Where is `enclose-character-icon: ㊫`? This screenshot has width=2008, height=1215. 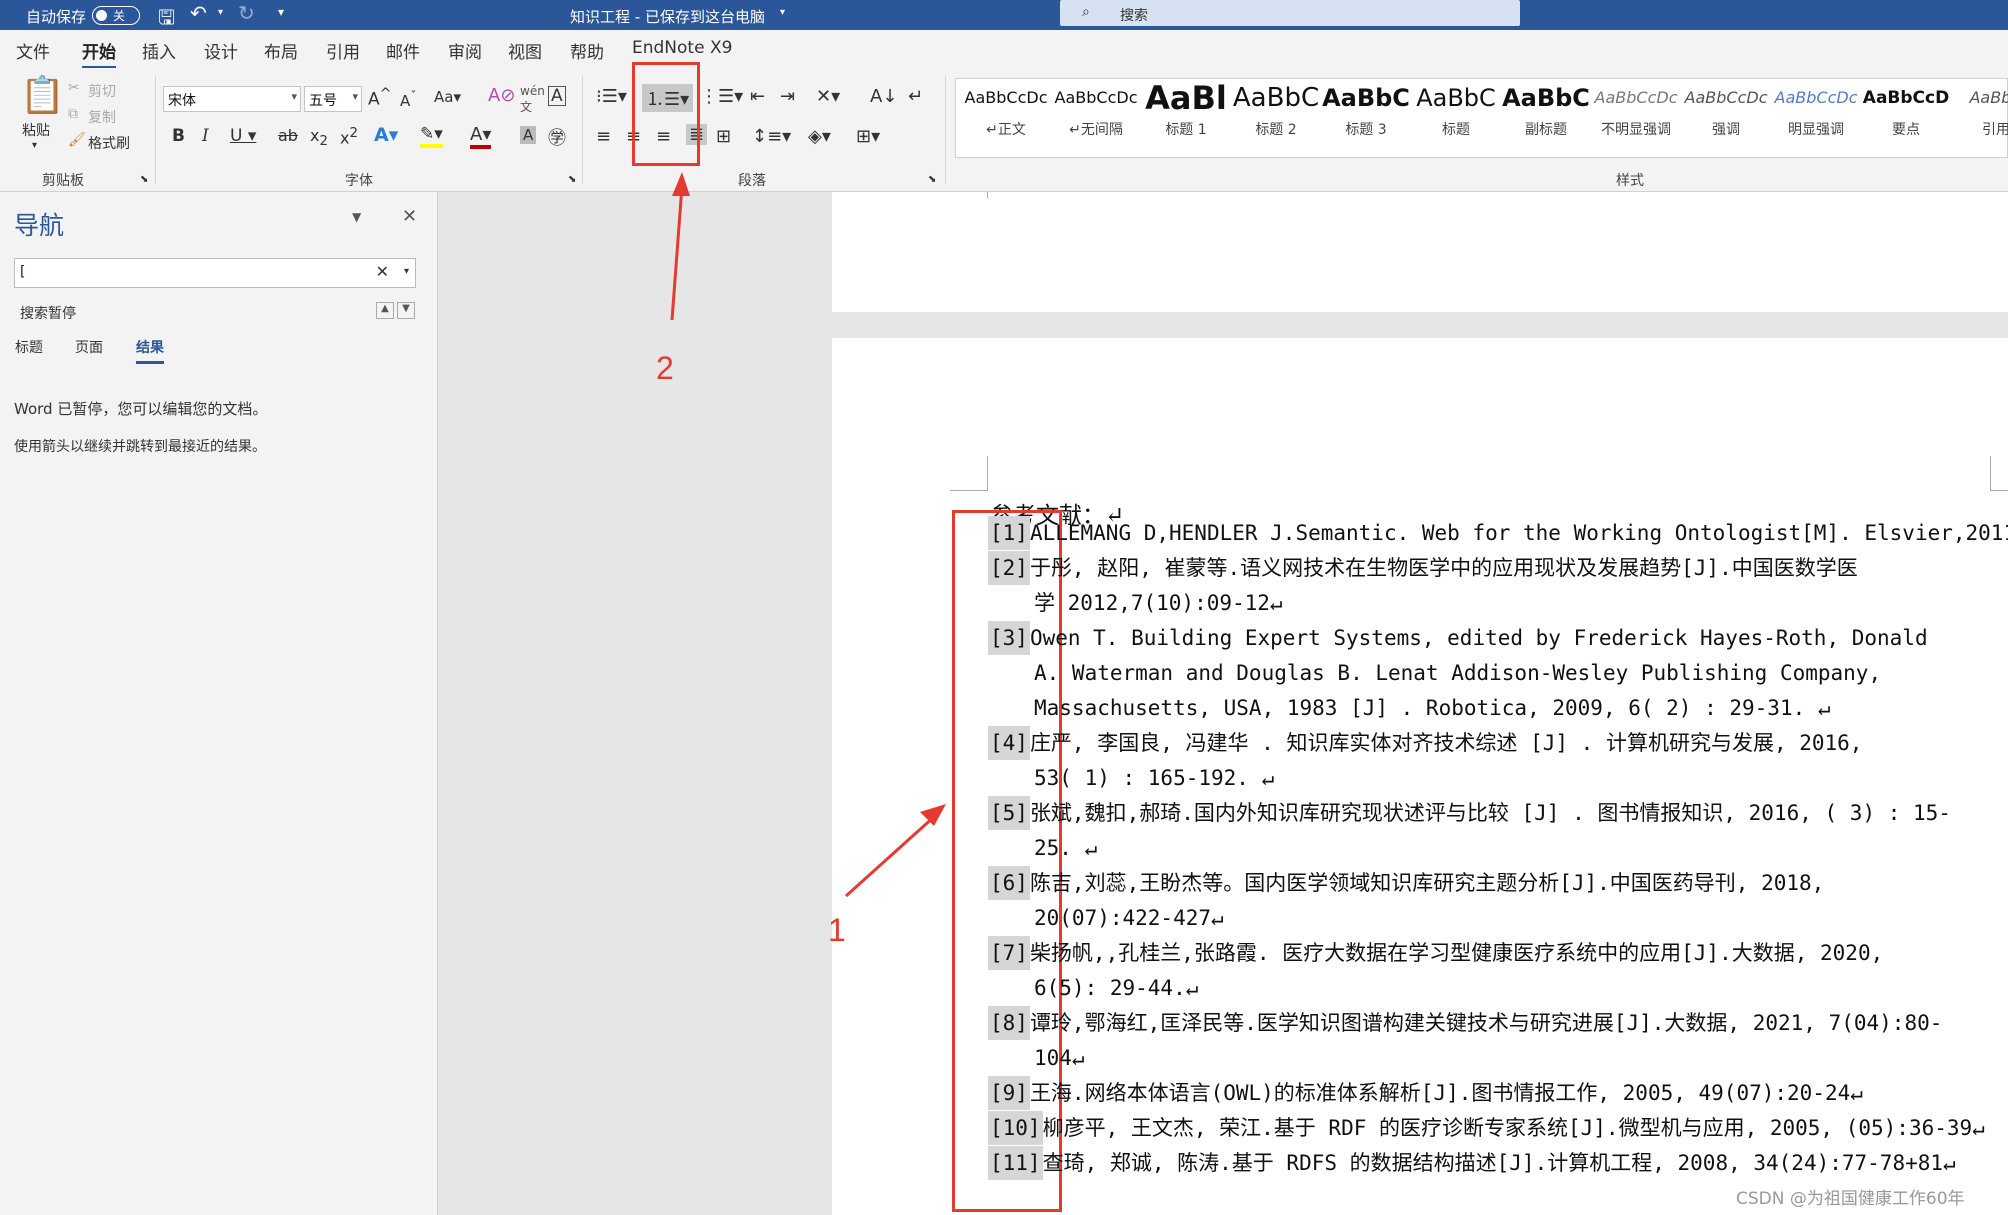
enclose-character-icon: ㊫ is located at coordinates (557, 137).